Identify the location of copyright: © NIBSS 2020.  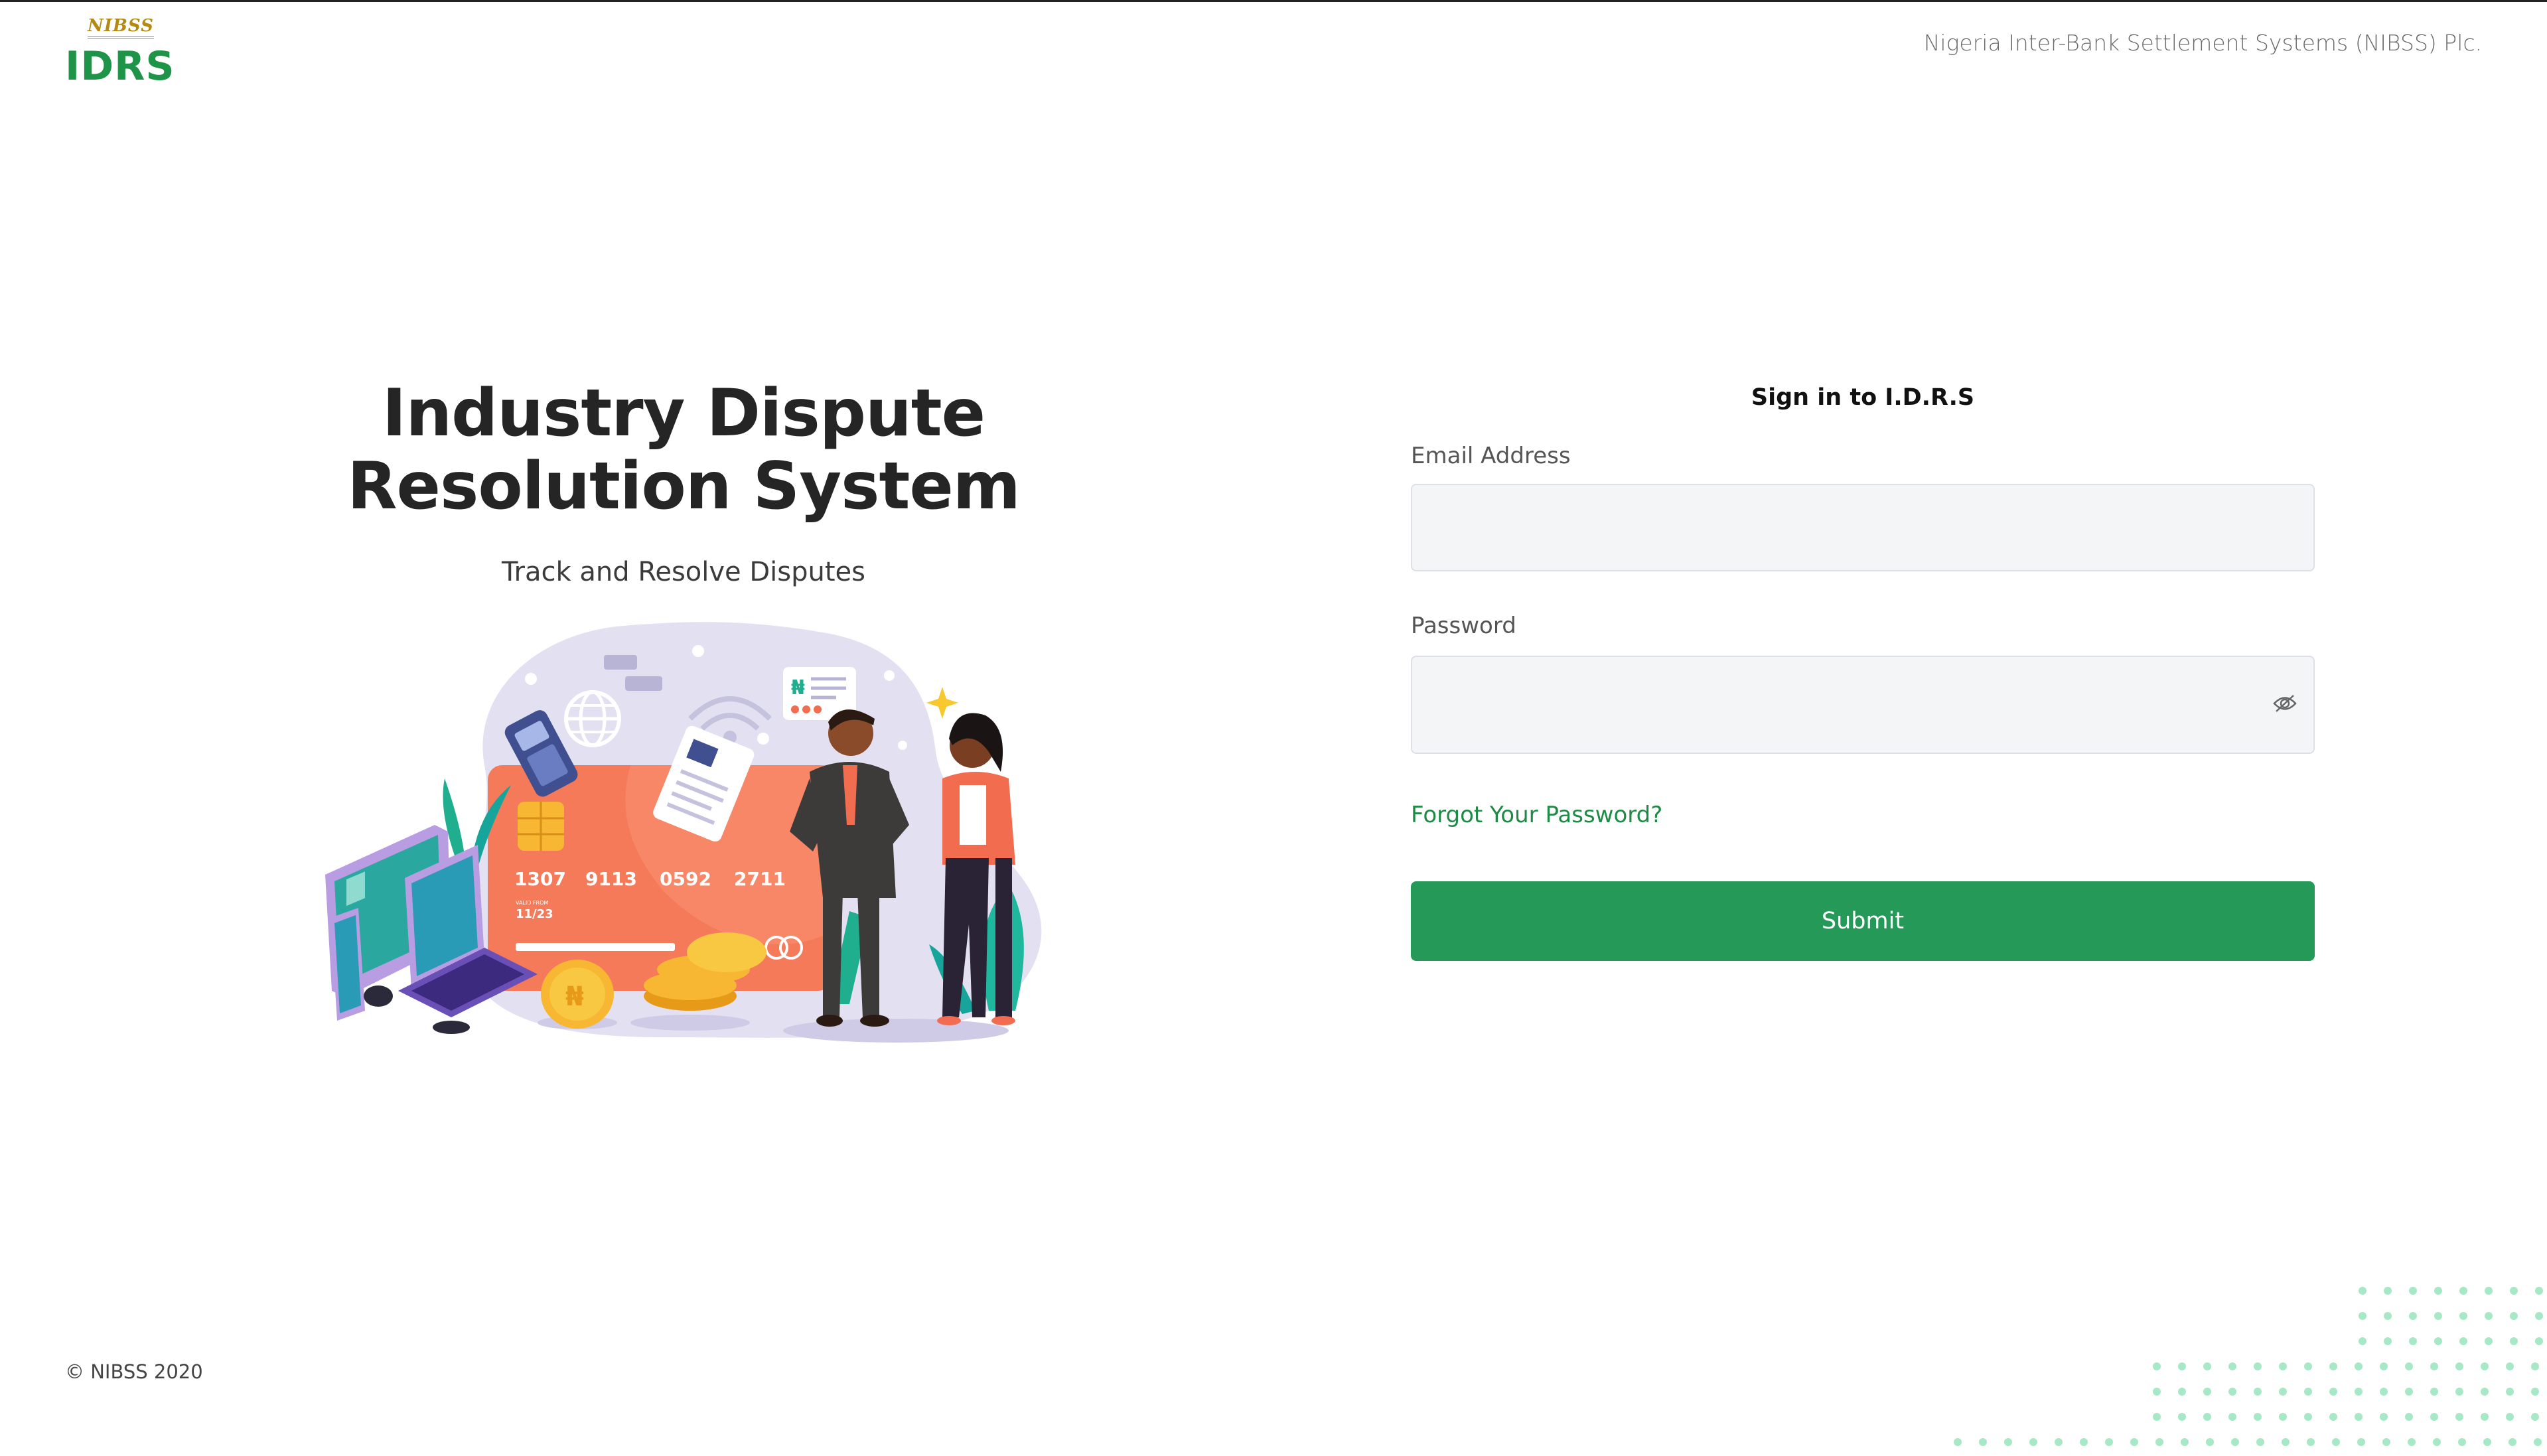
(134, 1371).